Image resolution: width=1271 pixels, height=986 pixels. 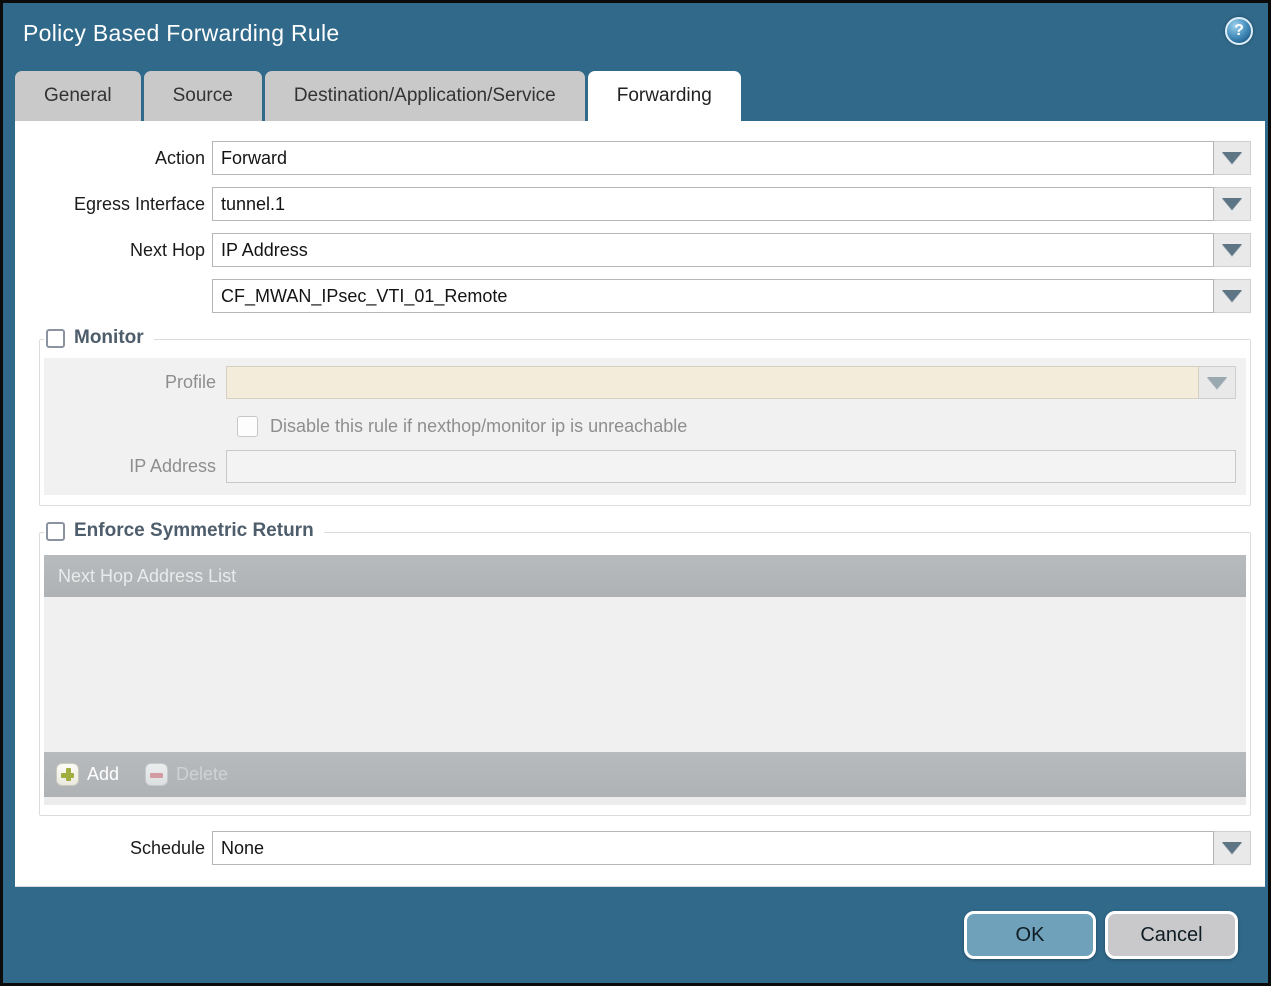 I want to click on title-bar: Policy Based Forwarding Rule ?, so click(x=635, y=33).